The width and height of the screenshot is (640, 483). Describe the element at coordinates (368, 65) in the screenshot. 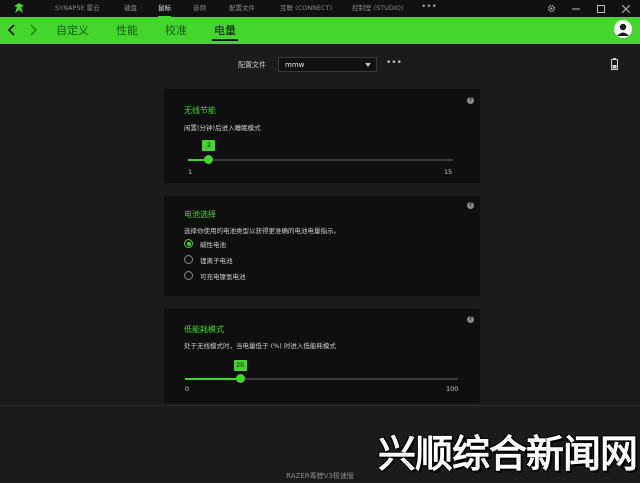

I see `chevron-down-icon` at that location.